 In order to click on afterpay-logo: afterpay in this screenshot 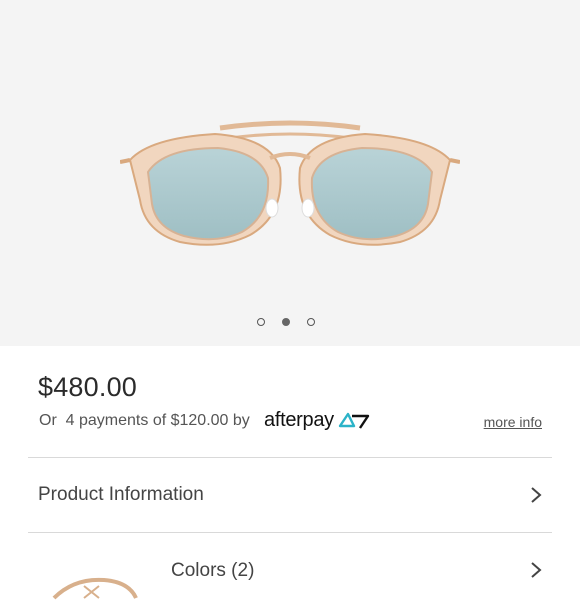, I will do `click(299, 420)`.